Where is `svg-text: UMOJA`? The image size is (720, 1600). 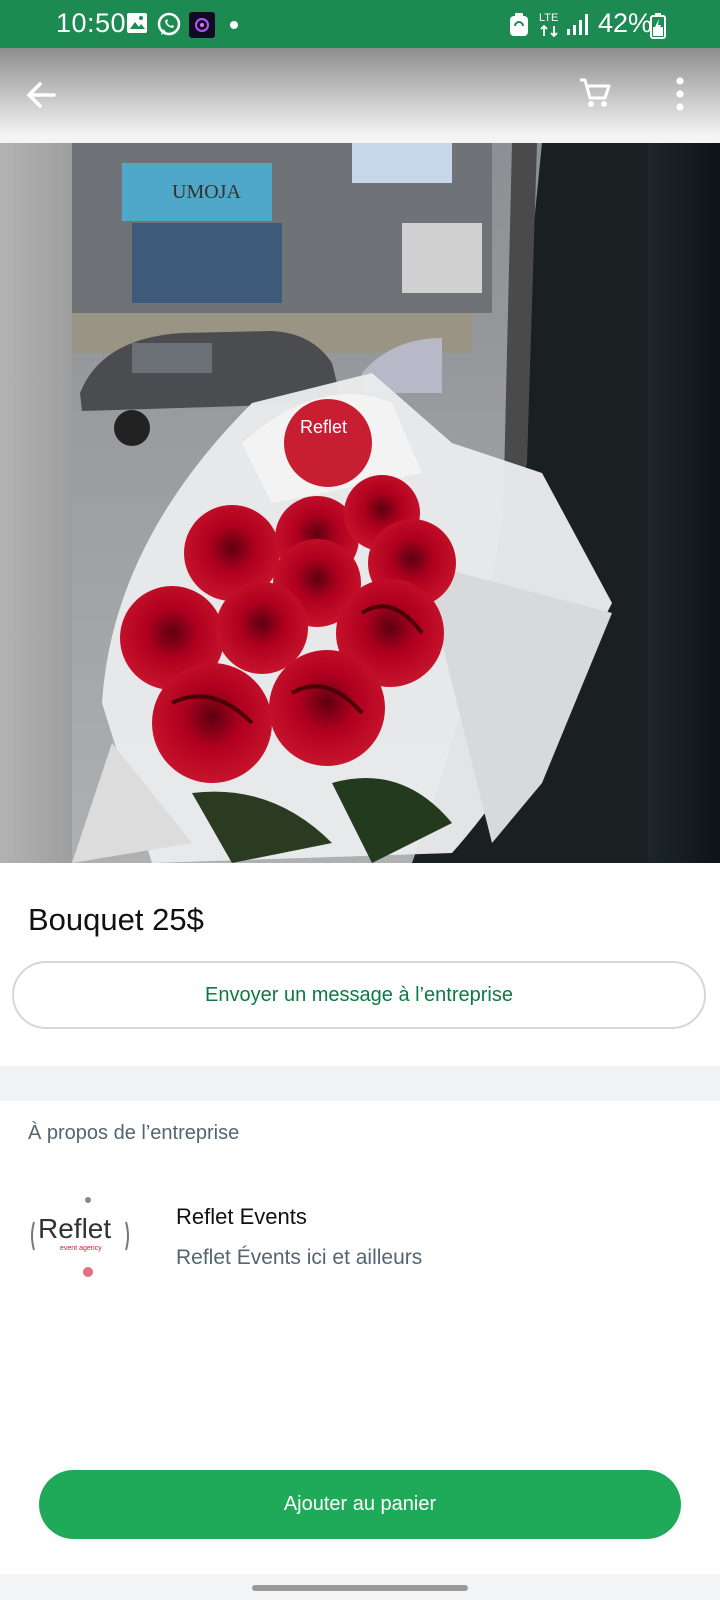 svg-text: UMOJA is located at coordinates (206, 192).